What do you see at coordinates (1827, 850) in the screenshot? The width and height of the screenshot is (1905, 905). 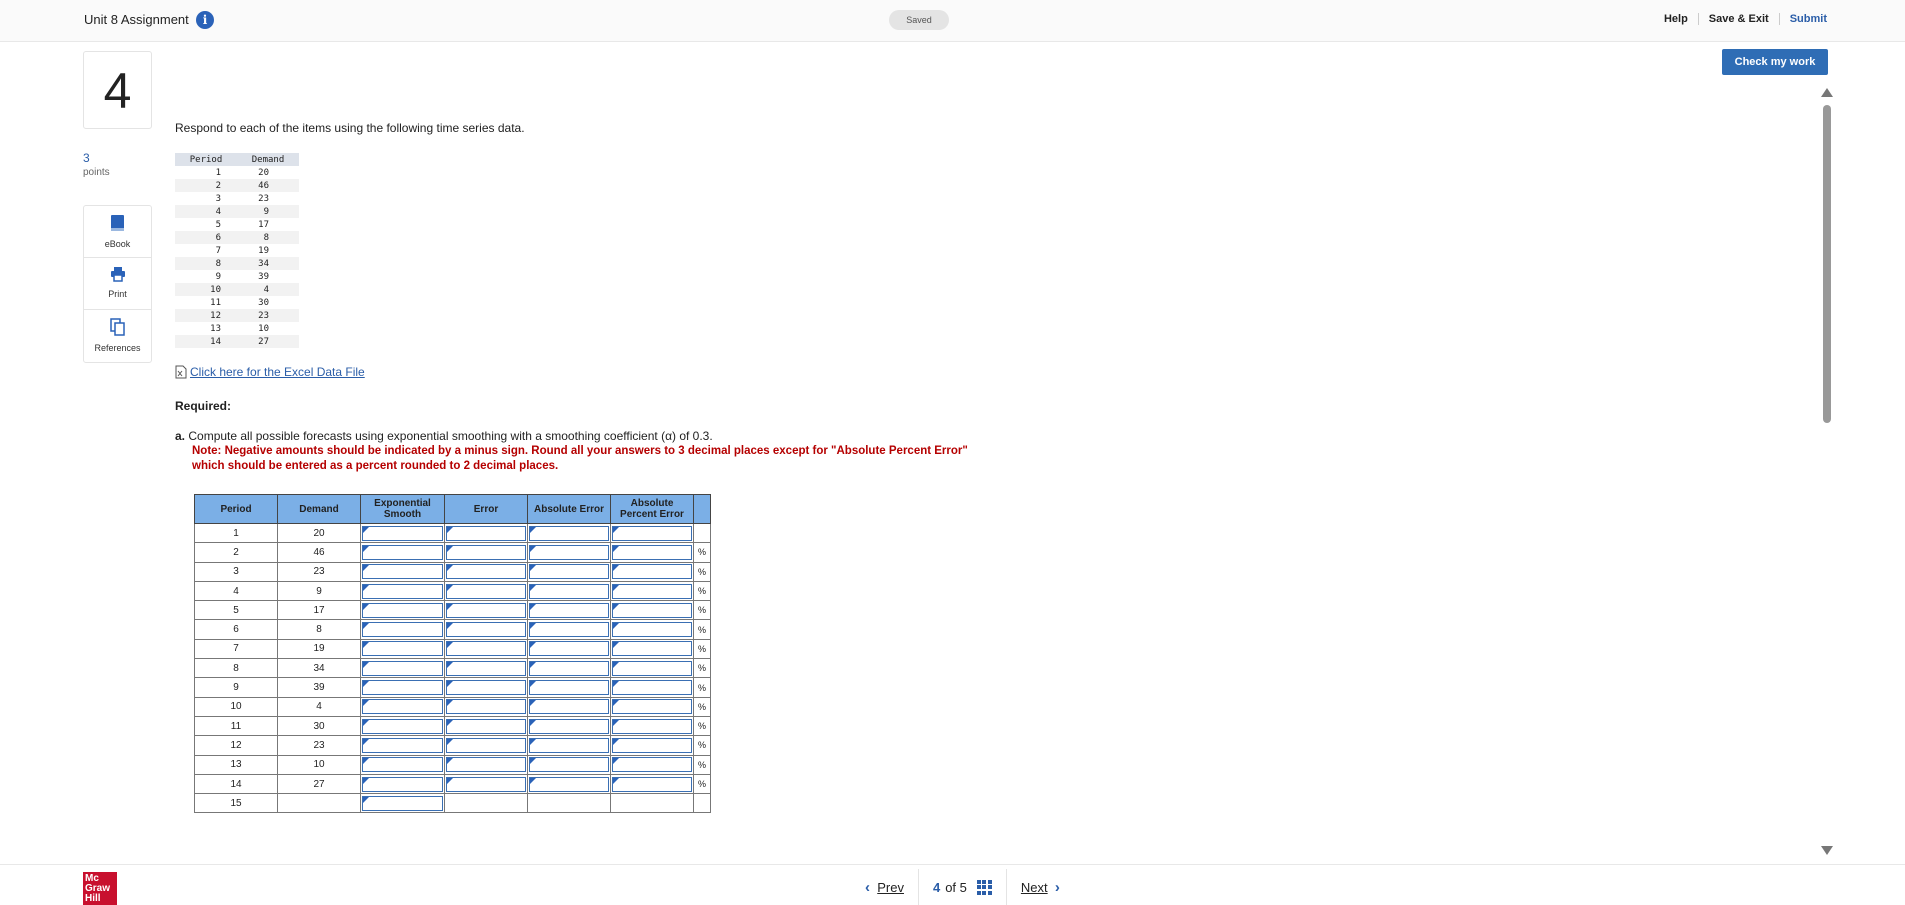 I see `scroll-down-arrow-icon` at bounding box center [1827, 850].